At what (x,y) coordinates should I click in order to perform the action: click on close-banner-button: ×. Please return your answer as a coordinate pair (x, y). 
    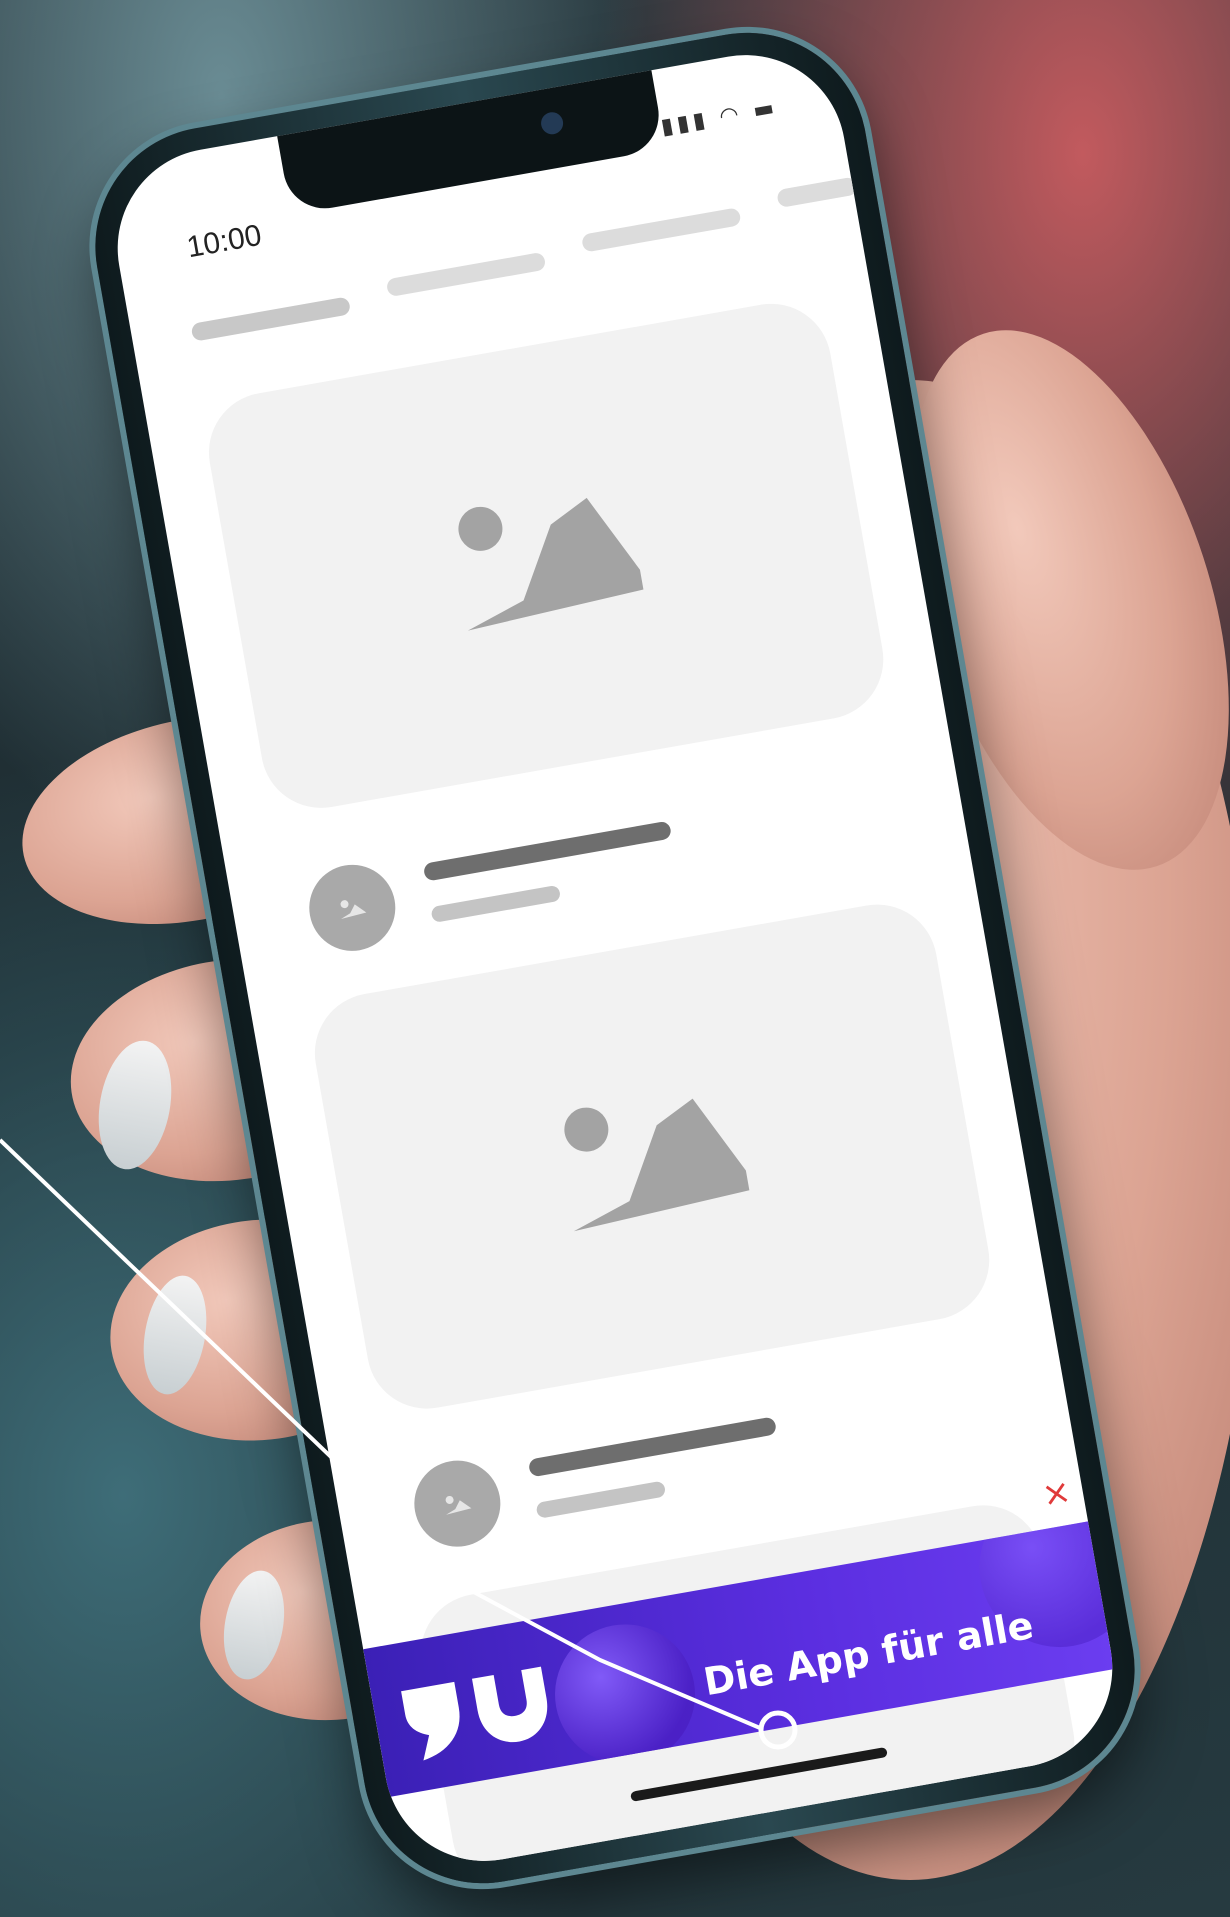
    Looking at the image, I should click on (1056, 1493).